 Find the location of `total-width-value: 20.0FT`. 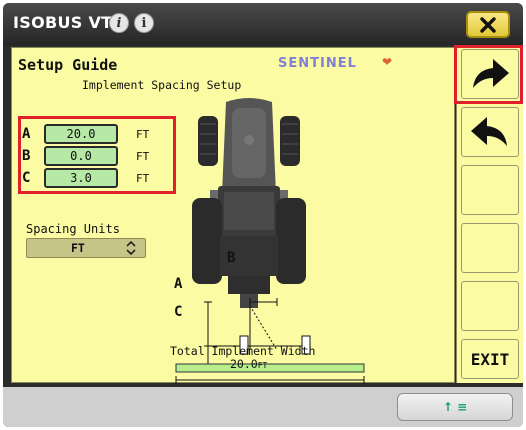

total-width-value: 20.0FT is located at coordinates (248, 364).